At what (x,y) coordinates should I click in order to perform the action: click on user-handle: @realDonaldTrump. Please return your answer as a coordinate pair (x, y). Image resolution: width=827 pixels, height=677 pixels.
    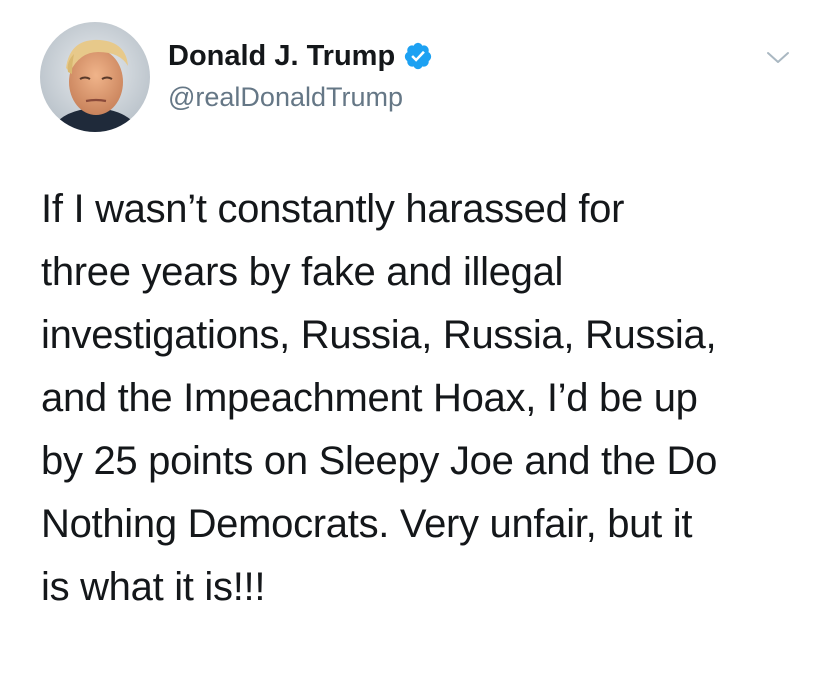
    Looking at the image, I should click on (285, 97).